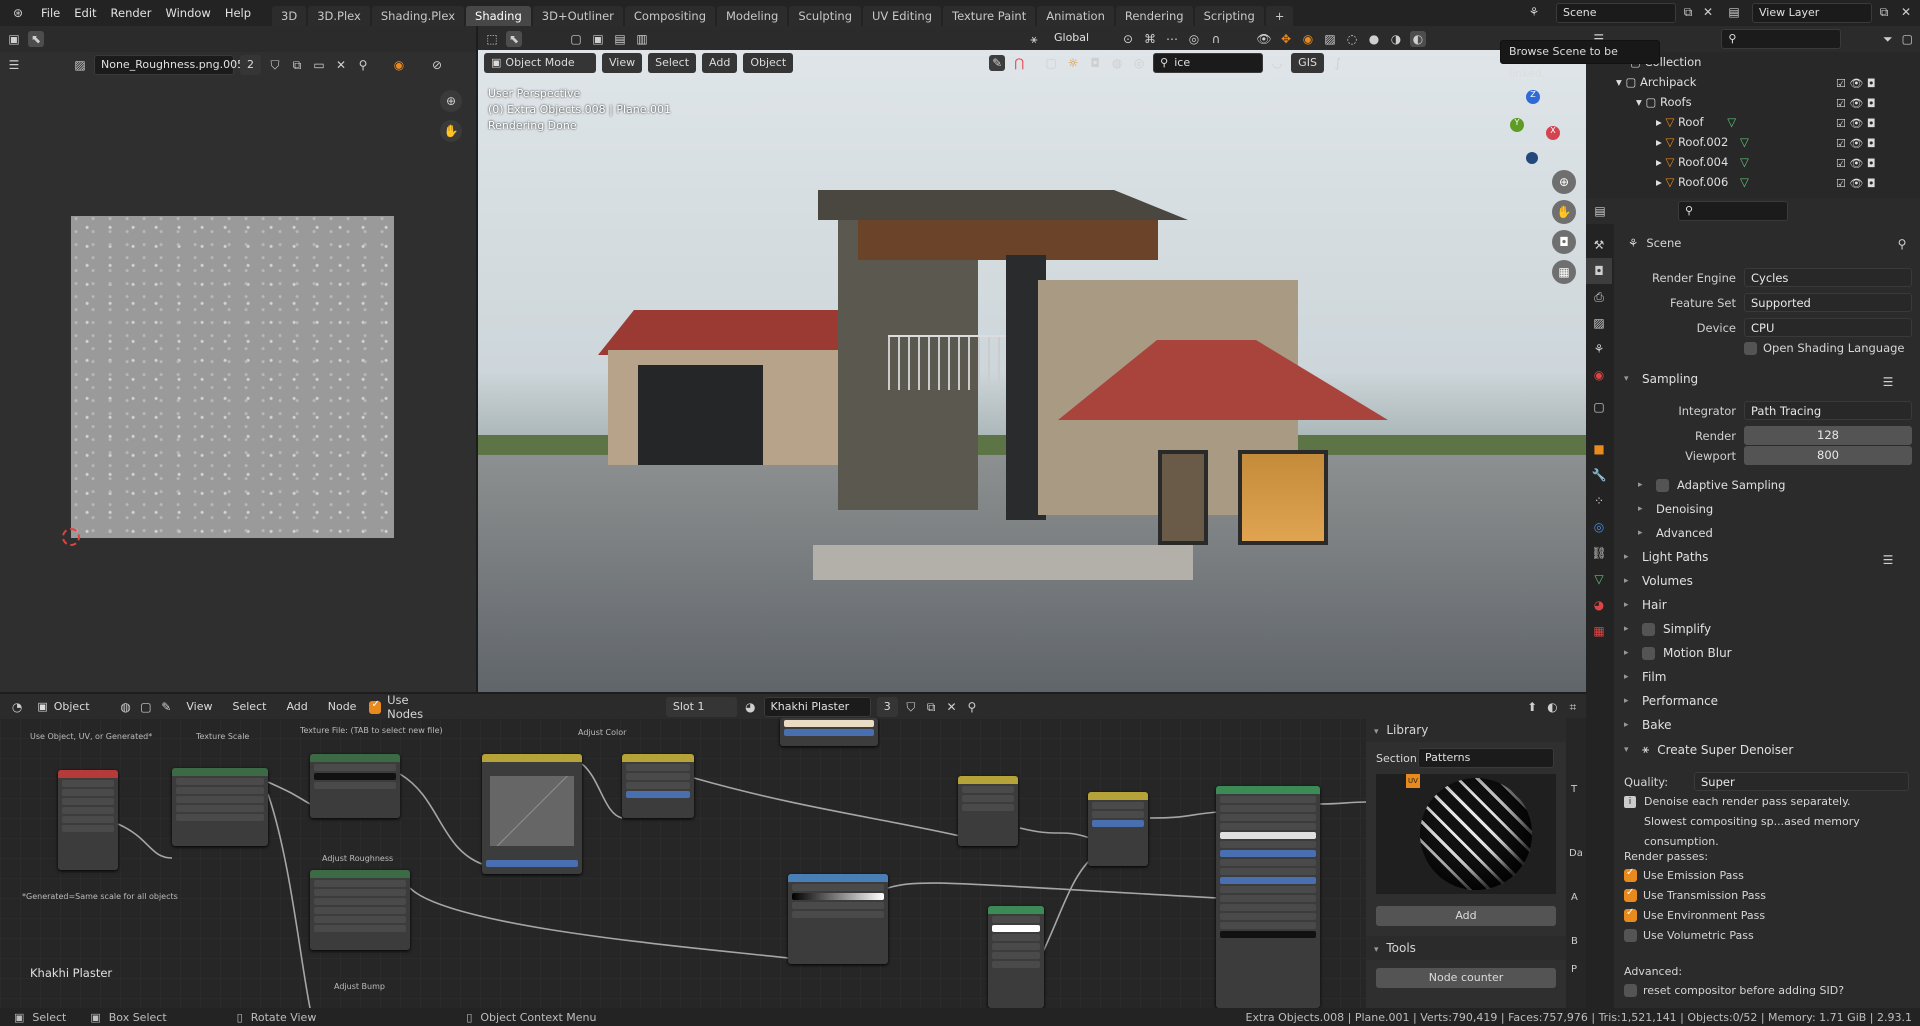 The height and width of the screenshot is (1026, 1920). Describe the element at coordinates (532, 814) in the screenshot. I see `rgb-curves-node` at that location.